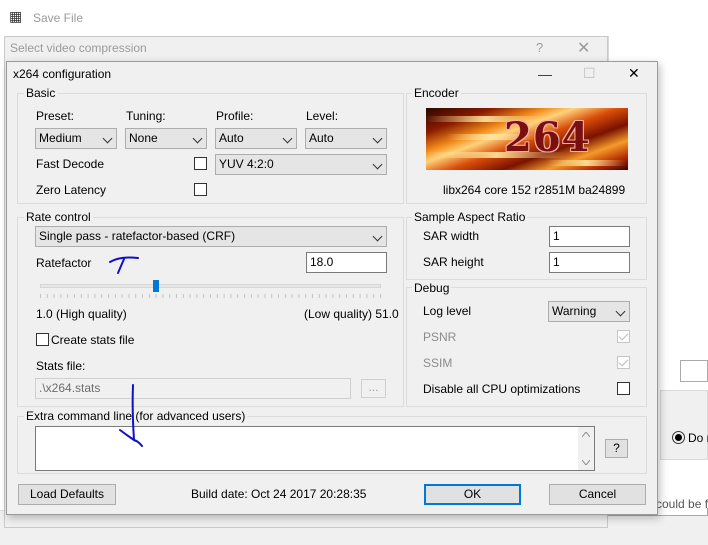 The height and width of the screenshot is (545, 708). Describe the element at coordinates (589, 262) in the screenshot. I see `sar-height-input: 1` at that location.